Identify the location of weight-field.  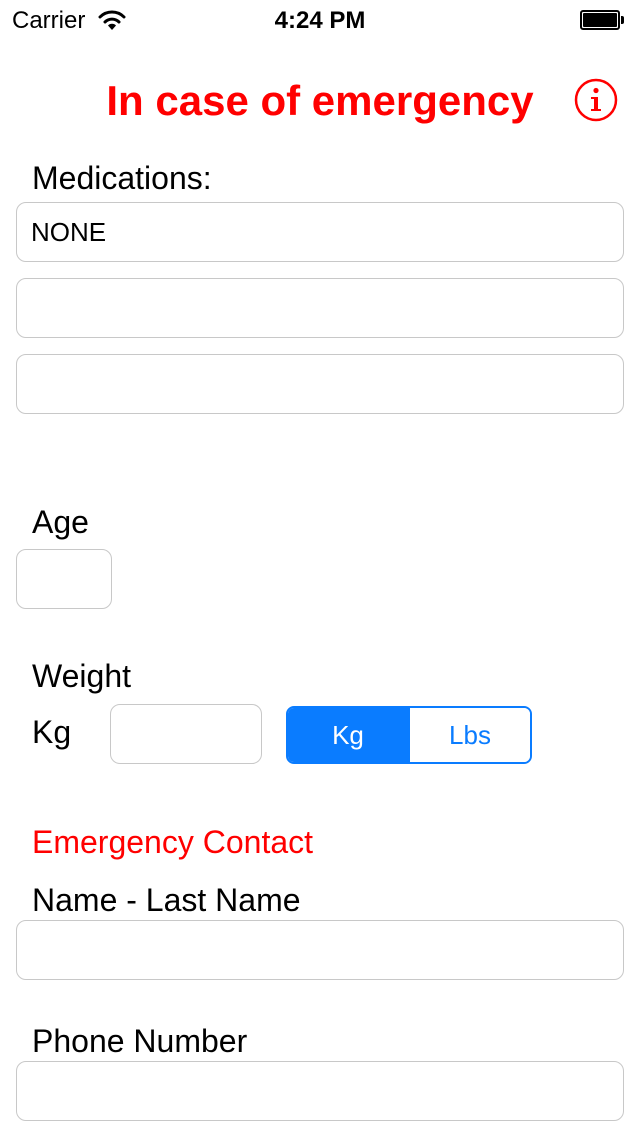
(186, 734).